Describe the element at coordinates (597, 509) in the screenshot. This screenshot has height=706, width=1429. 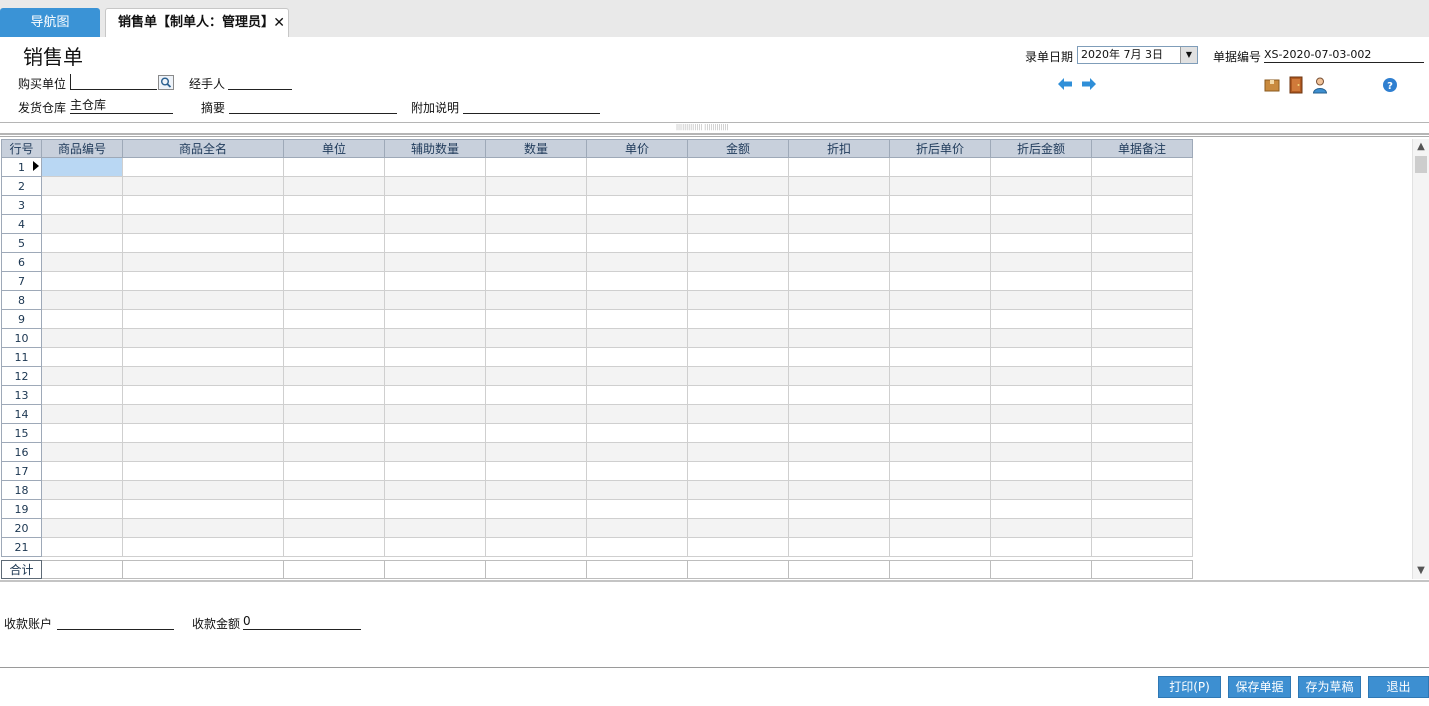
I see `table-row: 19` at that location.